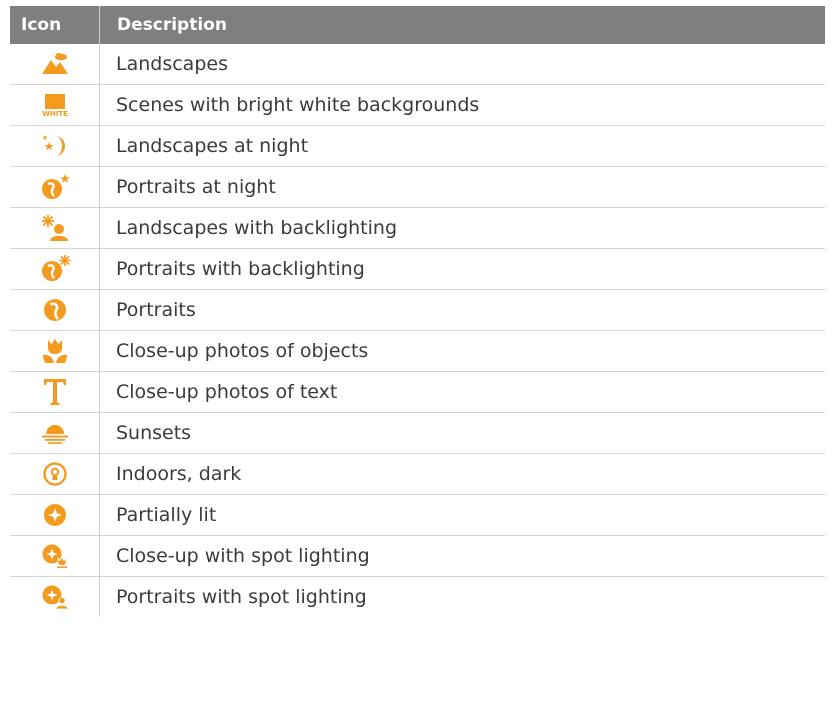  Describe the element at coordinates (41, 25) in the screenshot. I see `icon-column-header: Icon` at that location.